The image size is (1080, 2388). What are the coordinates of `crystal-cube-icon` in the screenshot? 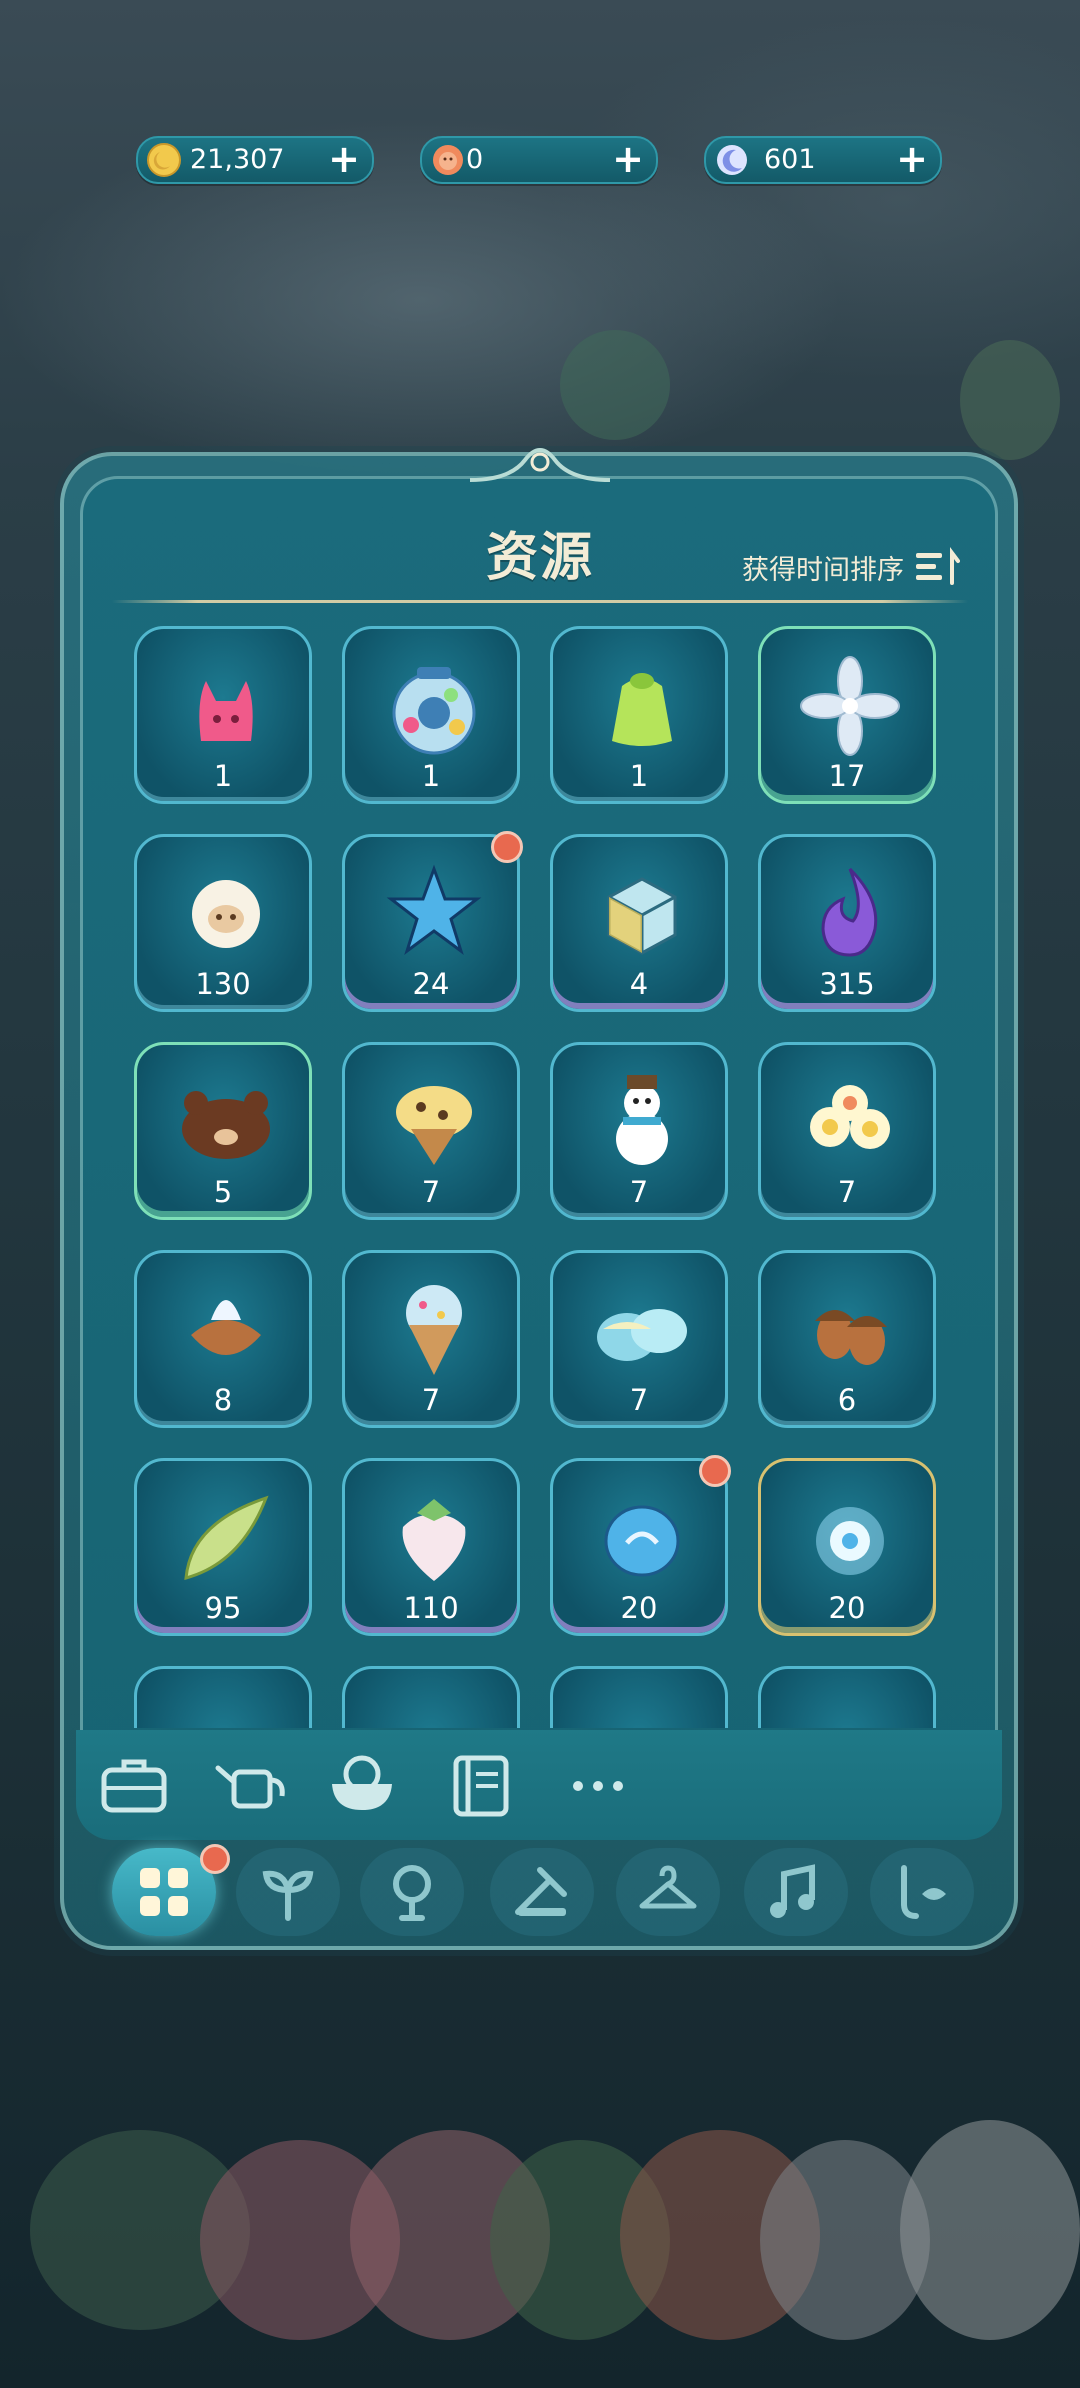 It's located at (642, 916).